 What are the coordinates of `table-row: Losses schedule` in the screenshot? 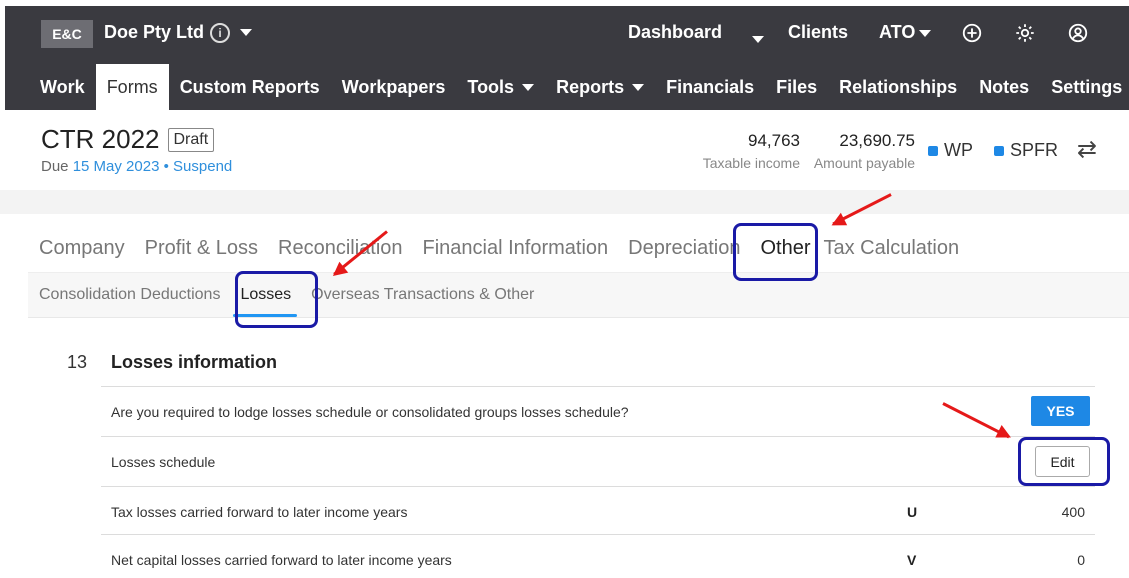 It's located at (598, 461).